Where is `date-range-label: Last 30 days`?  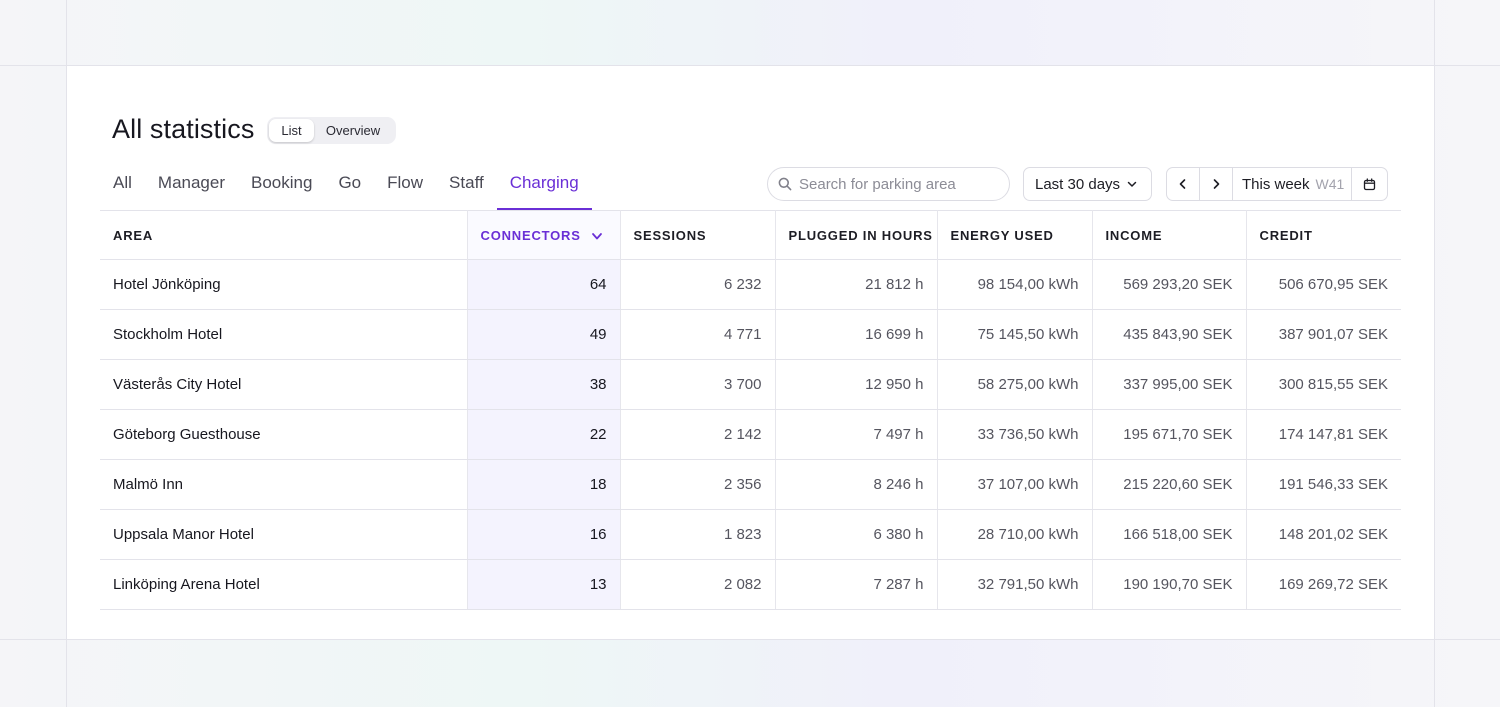
date-range-label: Last 30 days is located at coordinates (1078, 184).